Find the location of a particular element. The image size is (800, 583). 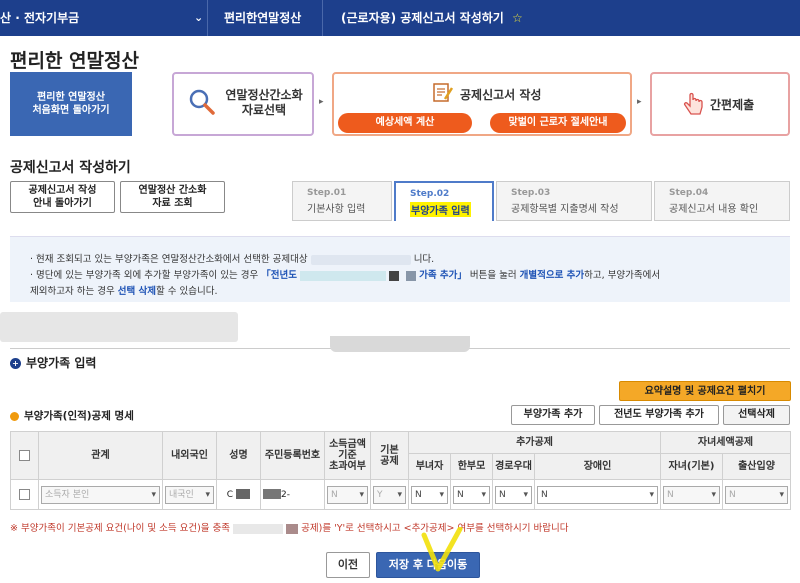

name-value: C is located at coordinates (230, 495).